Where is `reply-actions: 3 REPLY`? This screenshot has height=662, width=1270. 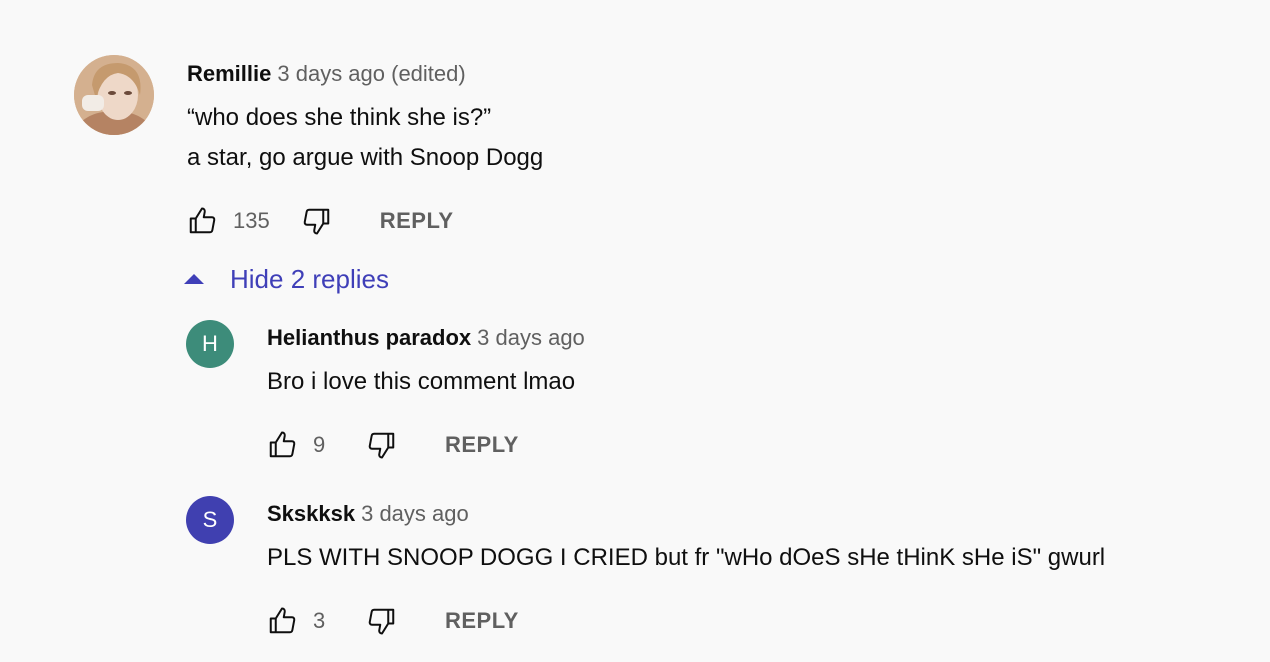 reply-actions: 3 REPLY is located at coordinates (393, 621).